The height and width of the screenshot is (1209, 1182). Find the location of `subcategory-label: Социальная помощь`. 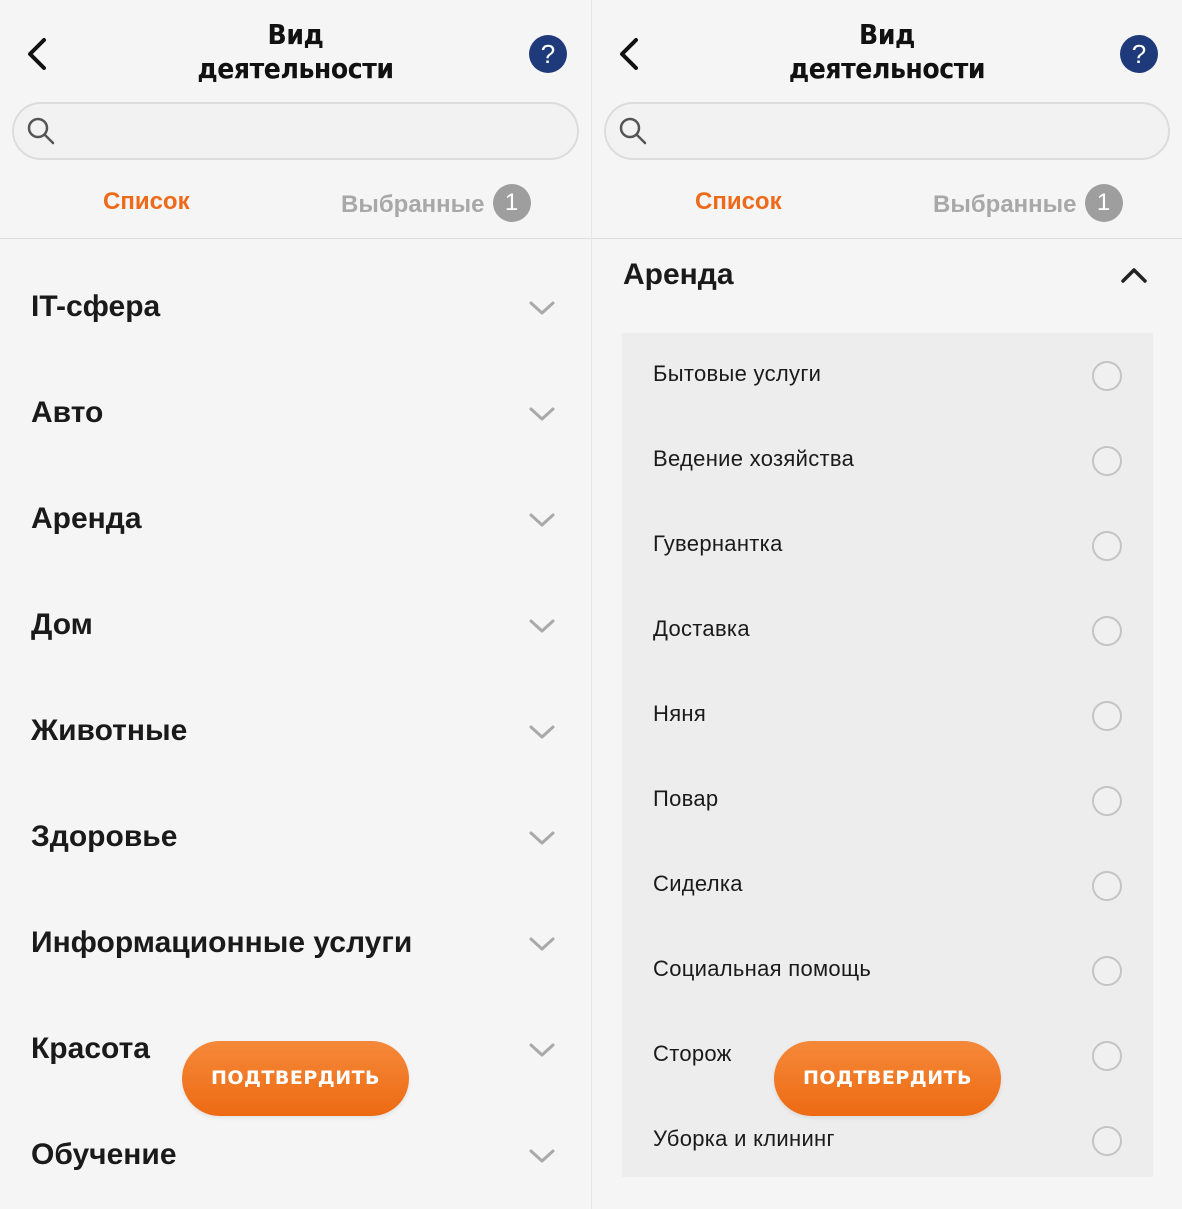

subcategory-label: Социальная помощь is located at coordinates (762, 968).